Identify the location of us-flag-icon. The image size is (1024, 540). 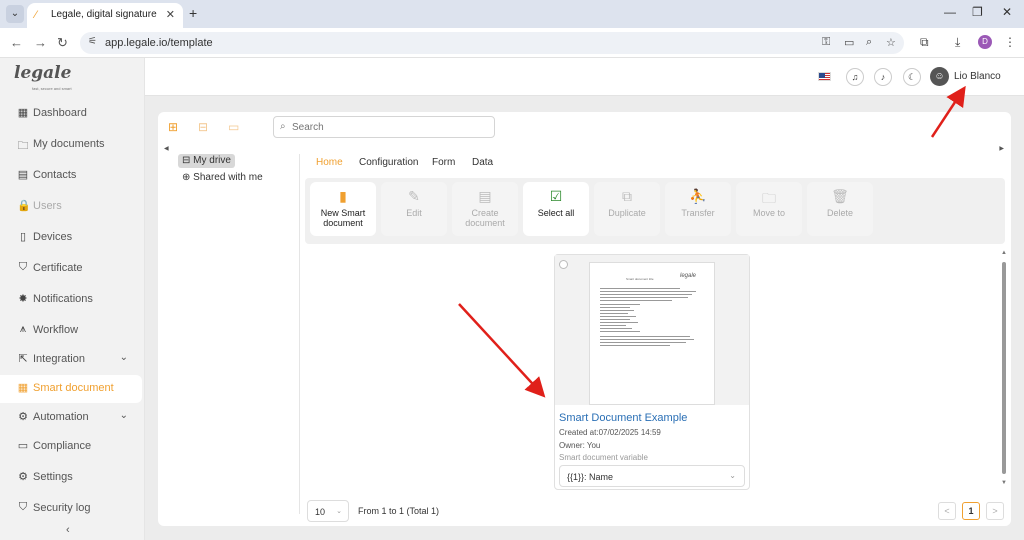
(824, 76).